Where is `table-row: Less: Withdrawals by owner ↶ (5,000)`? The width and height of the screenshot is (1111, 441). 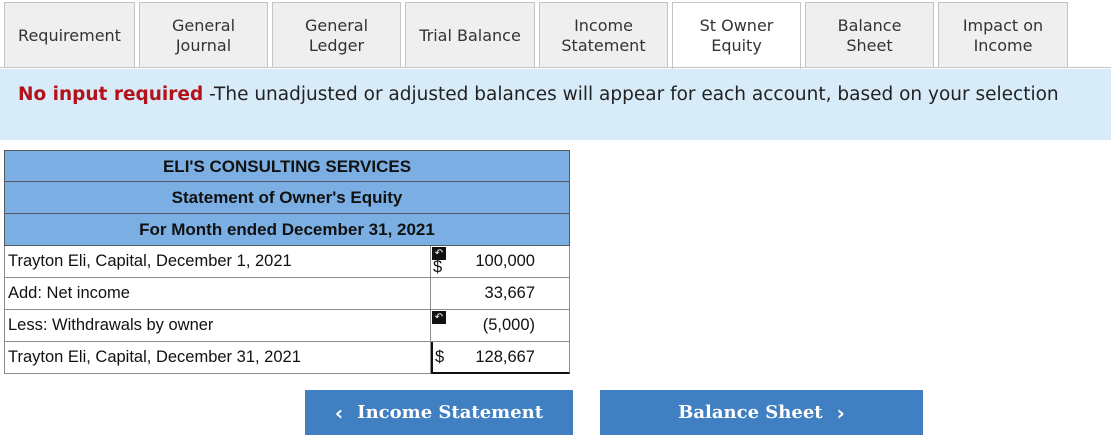
table-row: Less: Withdrawals by owner ↶ (5,000) is located at coordinates (287, 326).